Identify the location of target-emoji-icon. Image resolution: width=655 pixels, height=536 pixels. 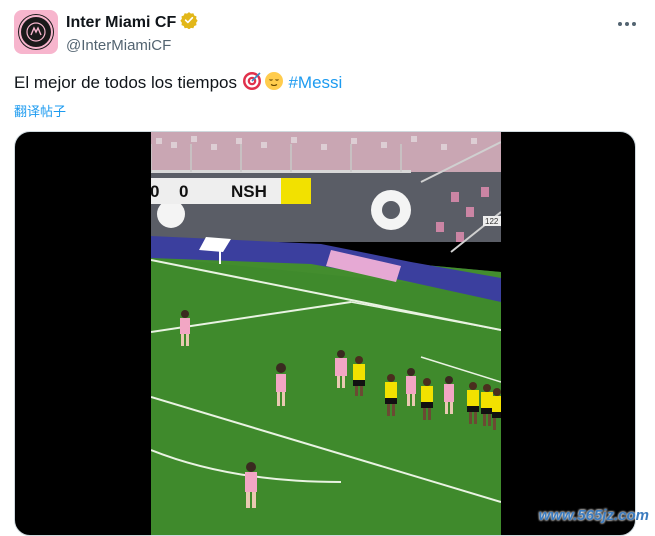
(252, 84).